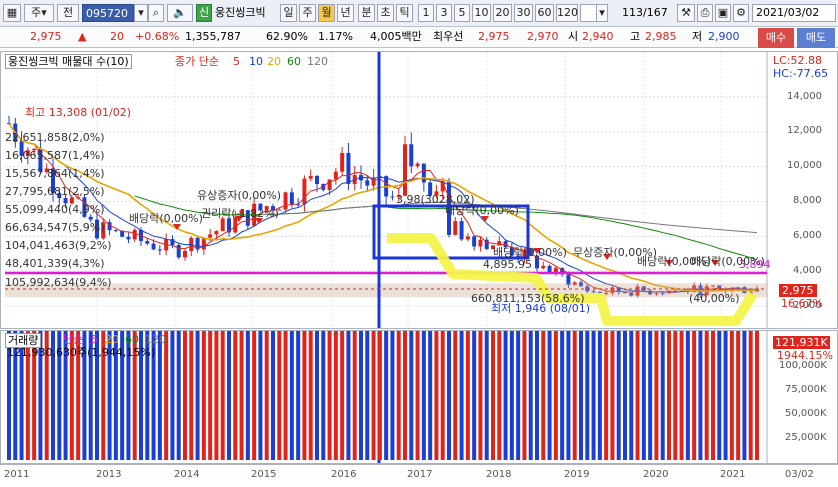 Image resolution: width=838 pixels, height=487 pixels. What do you see at coordinates (686, 13) in the screenshot?
I see `tools-icon: ⚒` at bounding box center [686, 13].